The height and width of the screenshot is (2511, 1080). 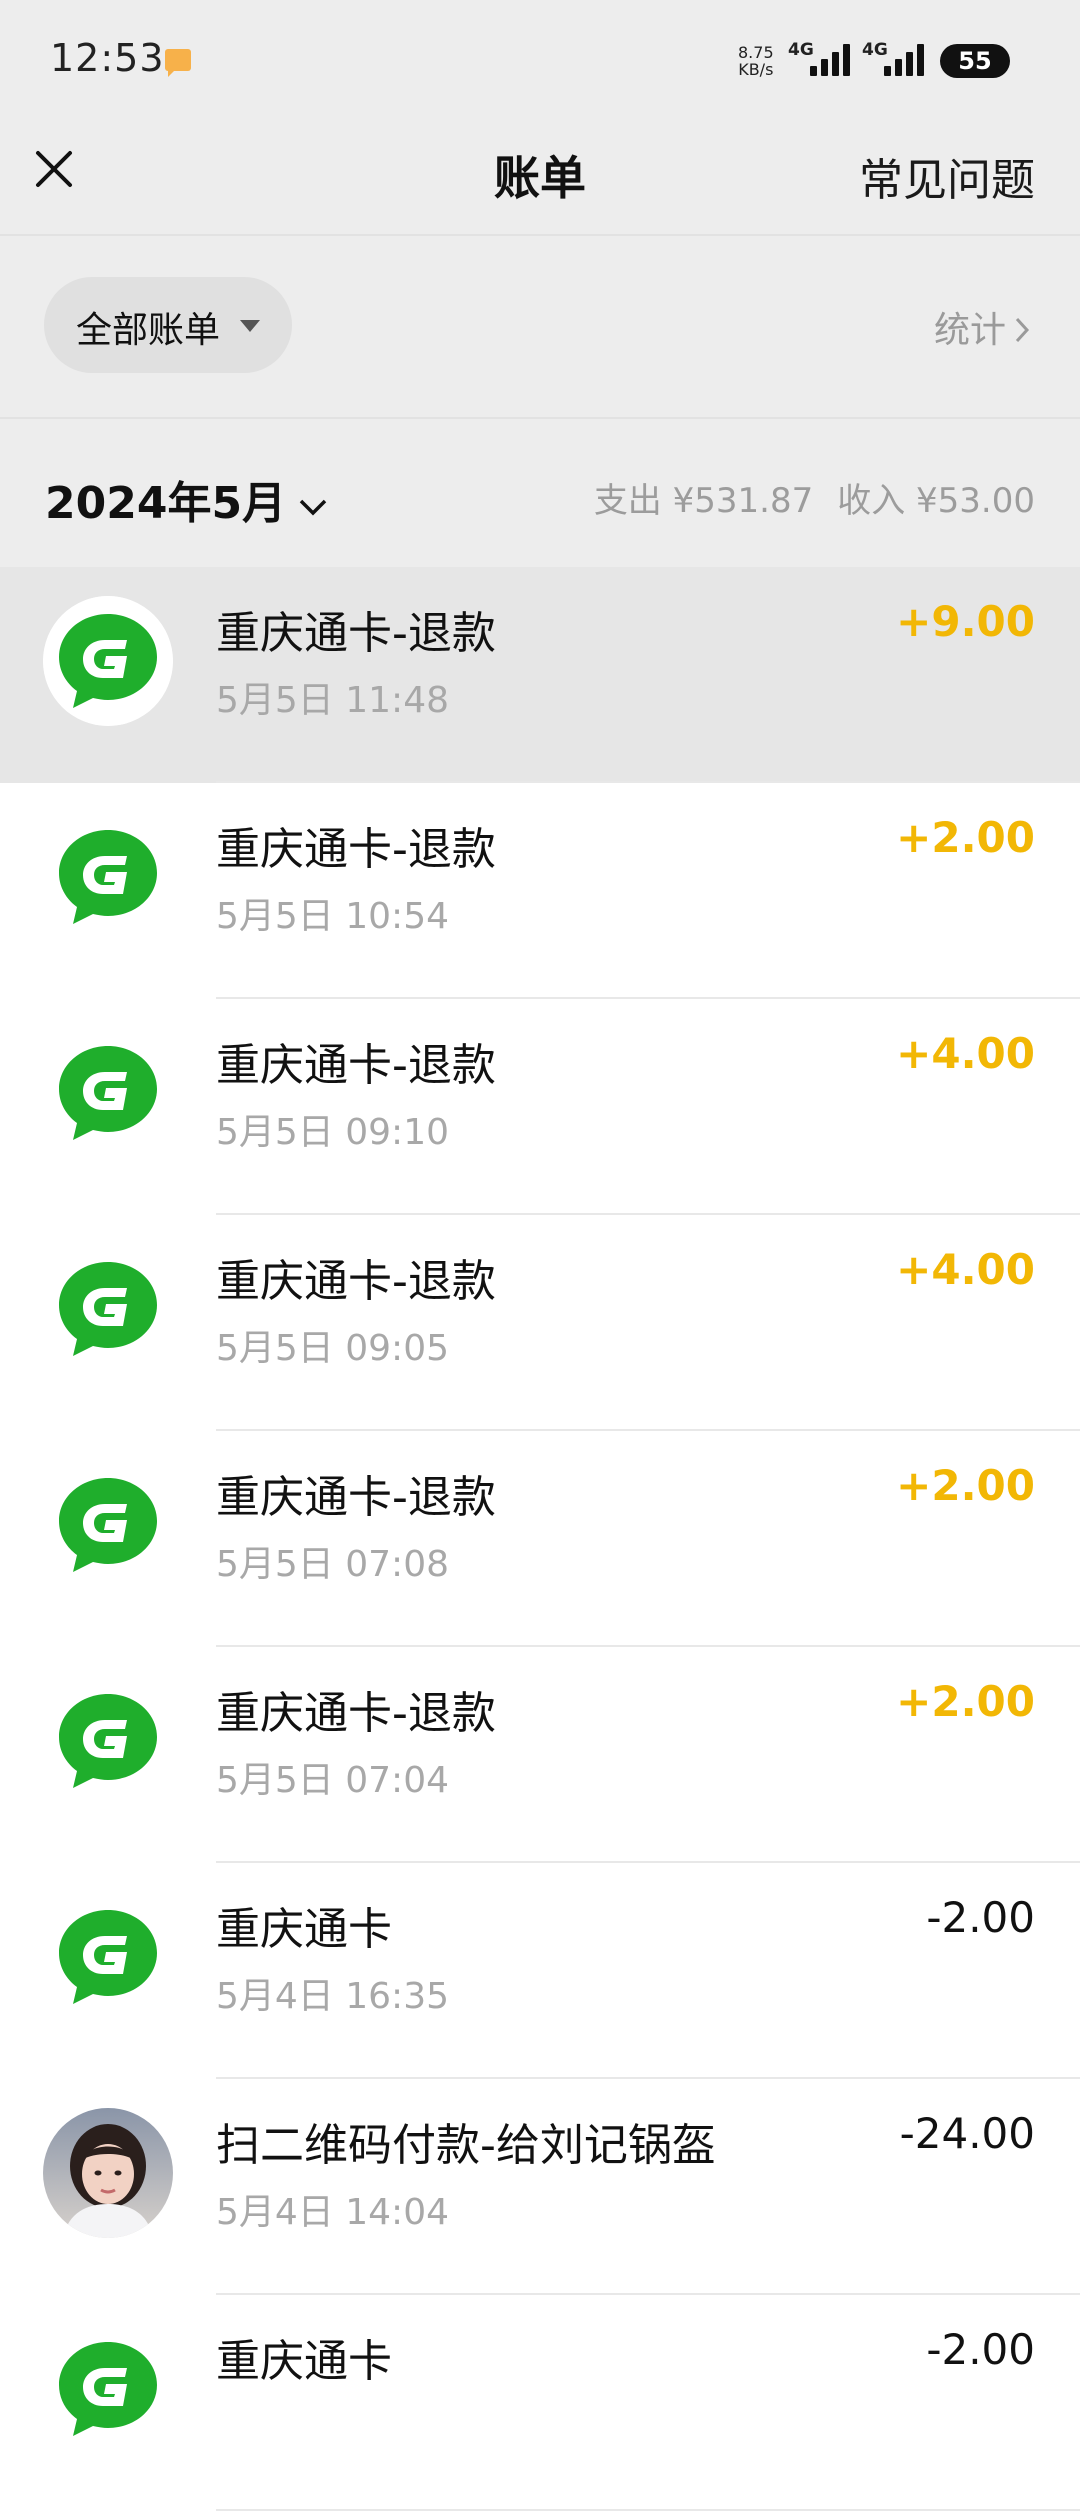 I want to click on month-summary: 支出 ¥531.87 收入 ¥53.00, so click(x=802, y=497).